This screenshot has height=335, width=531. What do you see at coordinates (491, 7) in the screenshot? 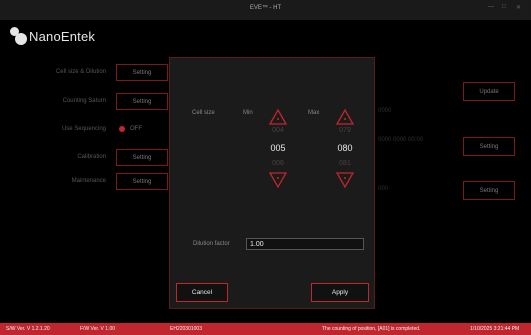
I see `minimize-icon: —` at bounding box center [491, 7].